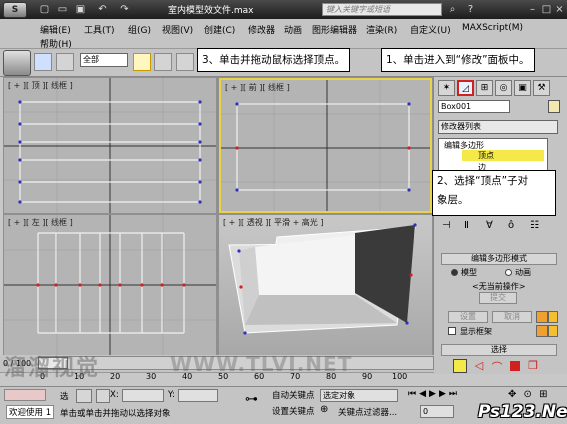 This screenshot has width=567, height=424. Describe the element at coordinates (62, 9) in the screenshot. I see `open-file-icon: ▭` at that location.